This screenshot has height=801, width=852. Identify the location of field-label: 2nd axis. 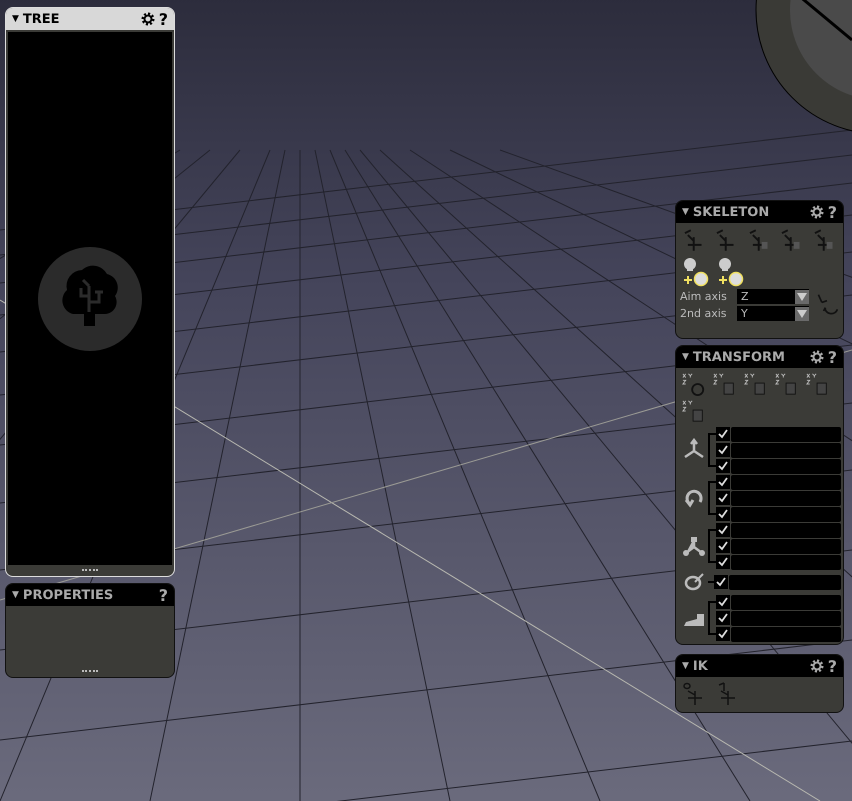
(704, 313).